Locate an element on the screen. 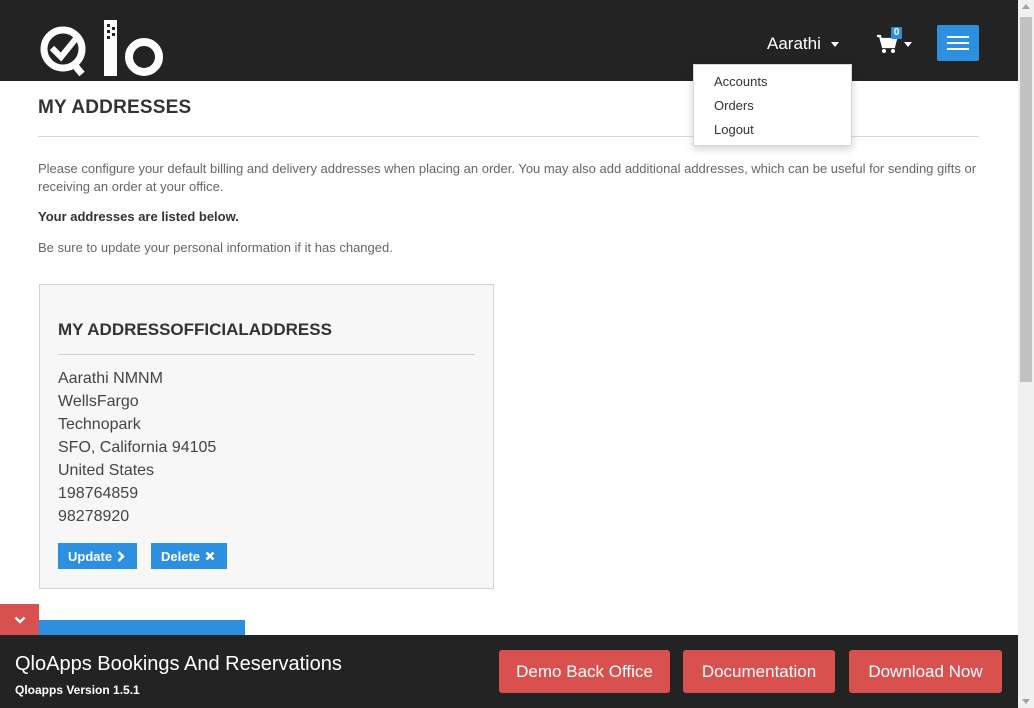  address-company: WellsFargo is located at coordinates (98, 401).